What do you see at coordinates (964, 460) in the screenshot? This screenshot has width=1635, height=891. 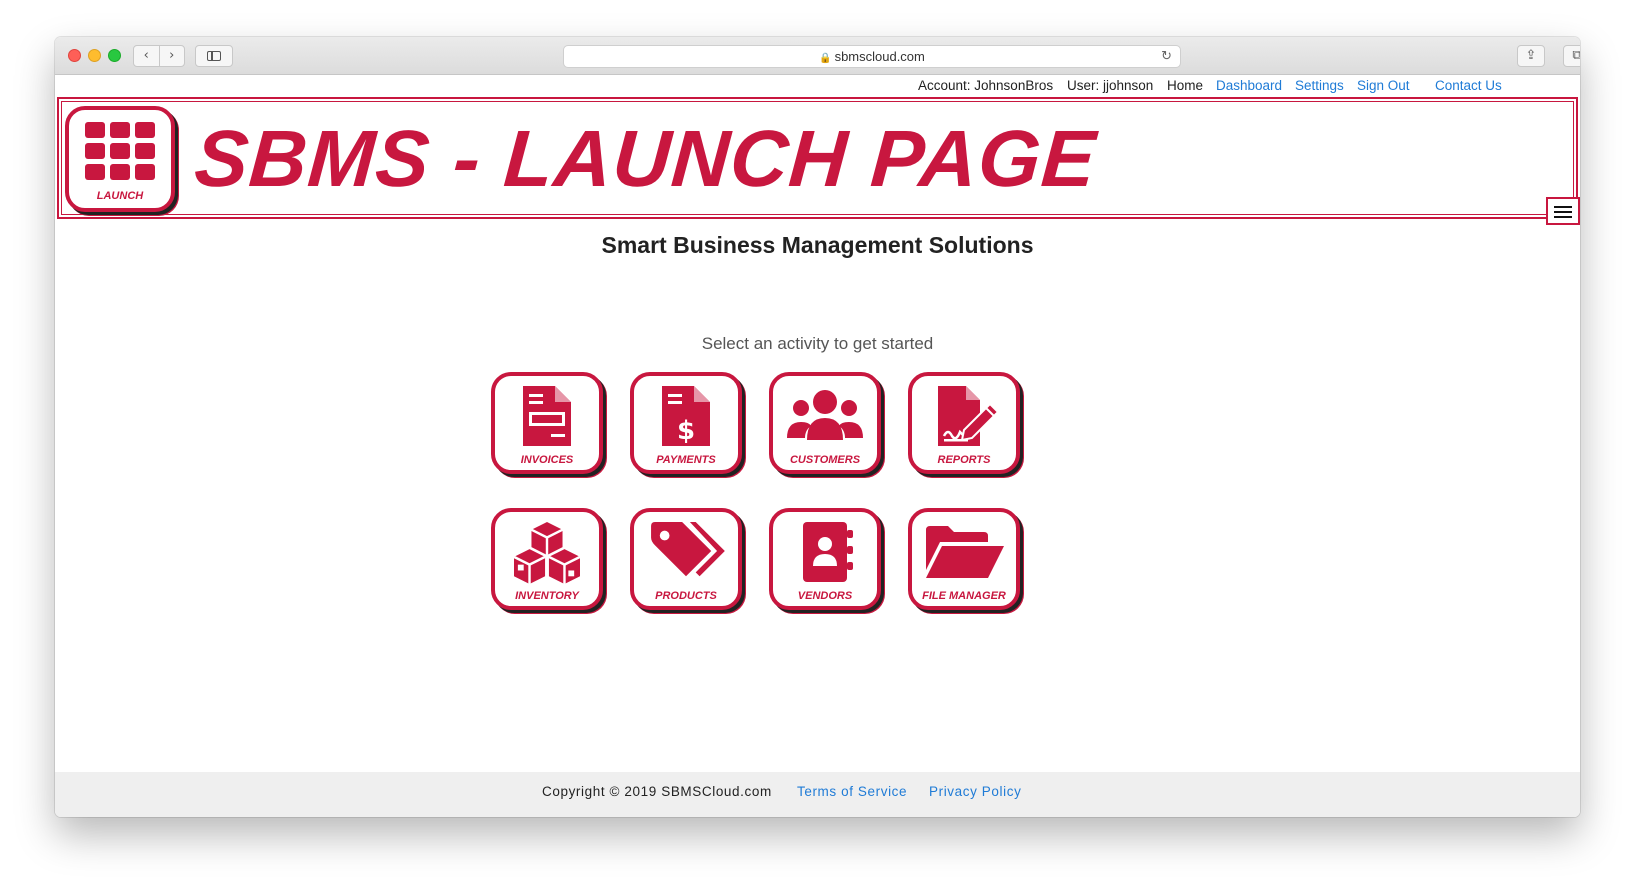 I see `tile-label: REPORTS` at bounding box center [964, 460].